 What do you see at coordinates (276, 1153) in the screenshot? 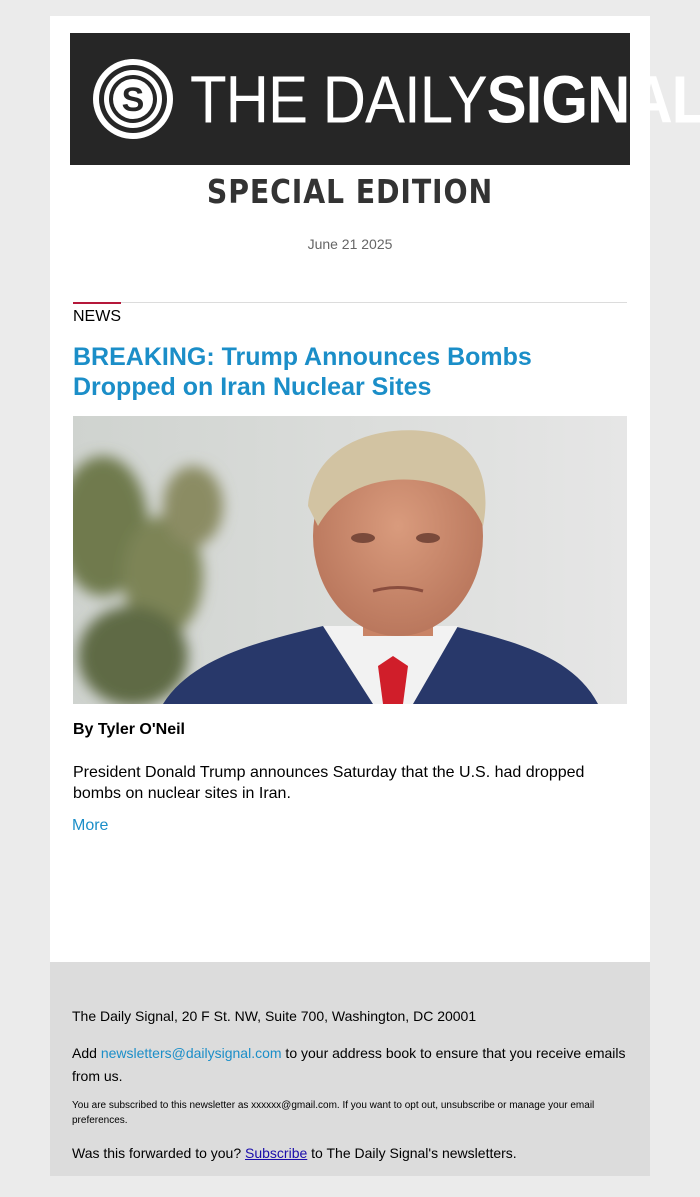
I see `subscribe-link: Subscribe` at bounding box center [276, 1153].